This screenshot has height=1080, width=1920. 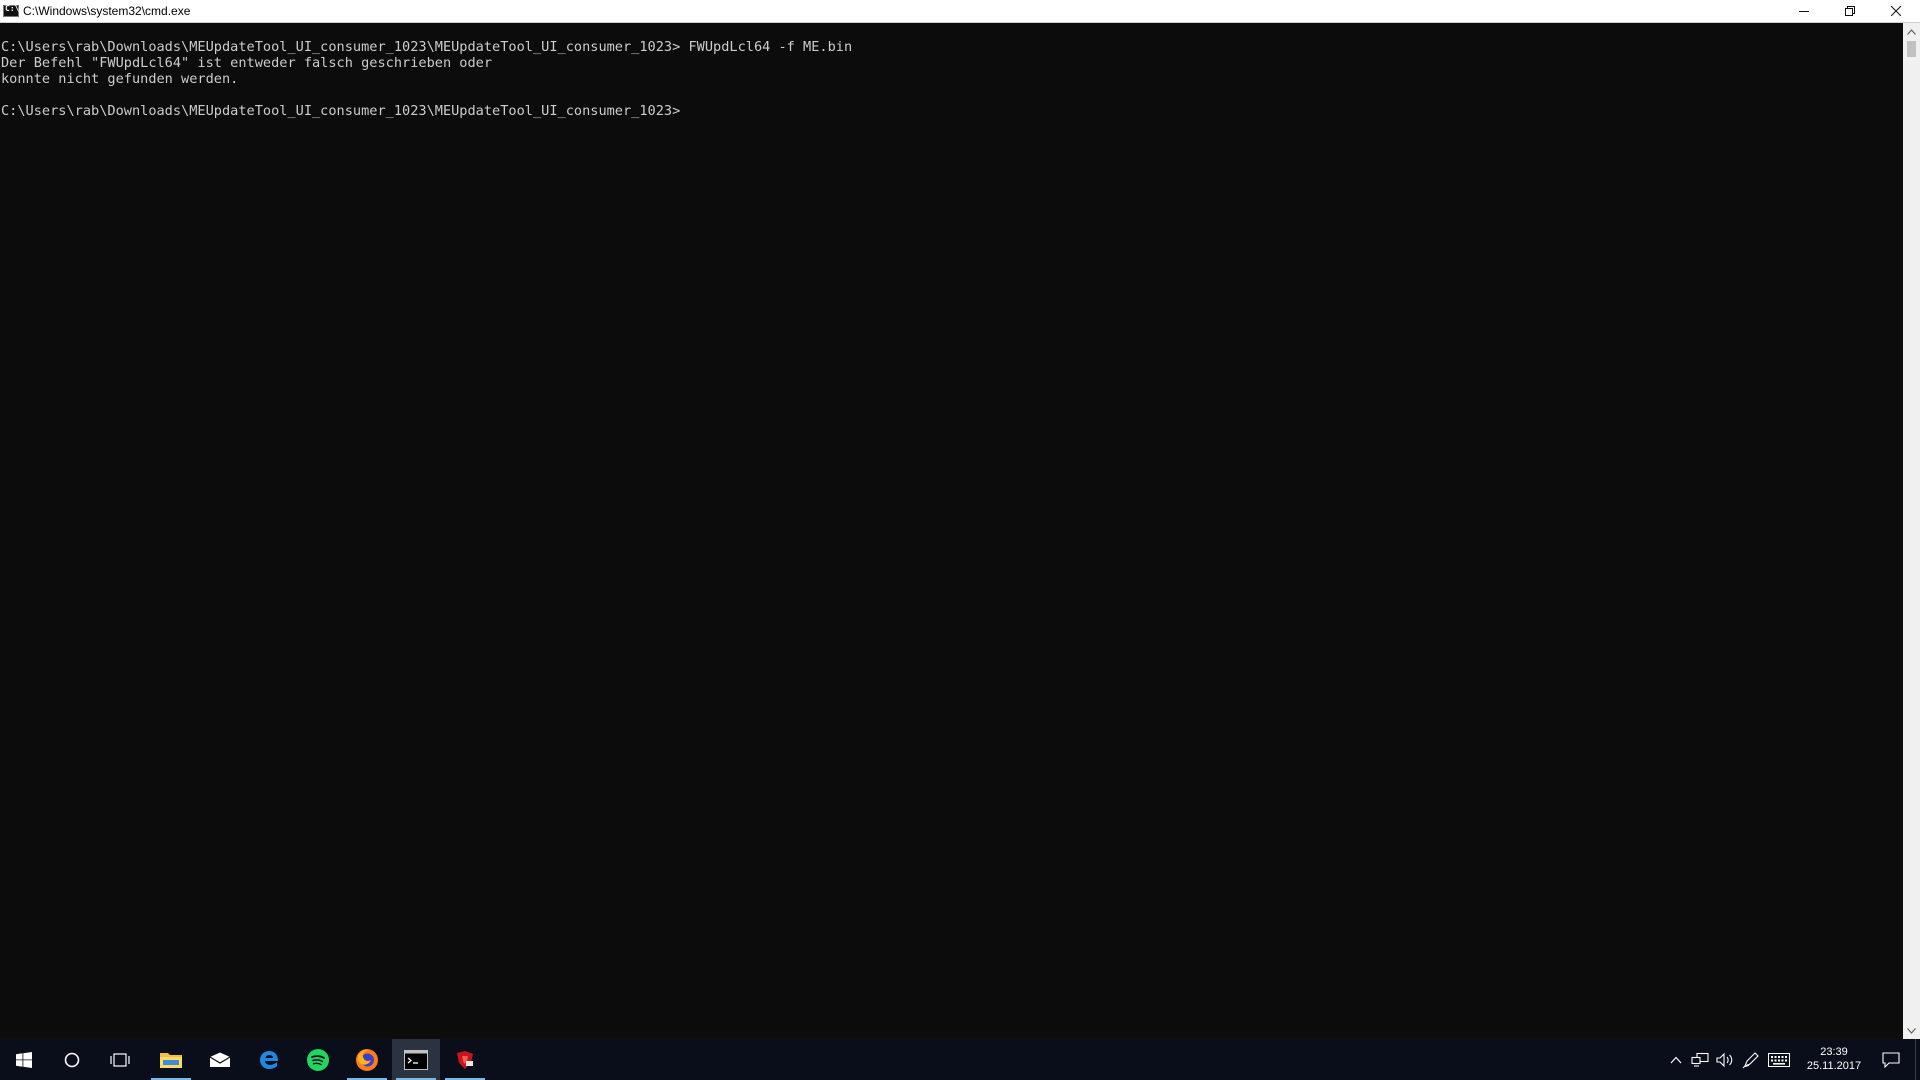 I want to click on tray-pen, so click(x=1751, y=1059).